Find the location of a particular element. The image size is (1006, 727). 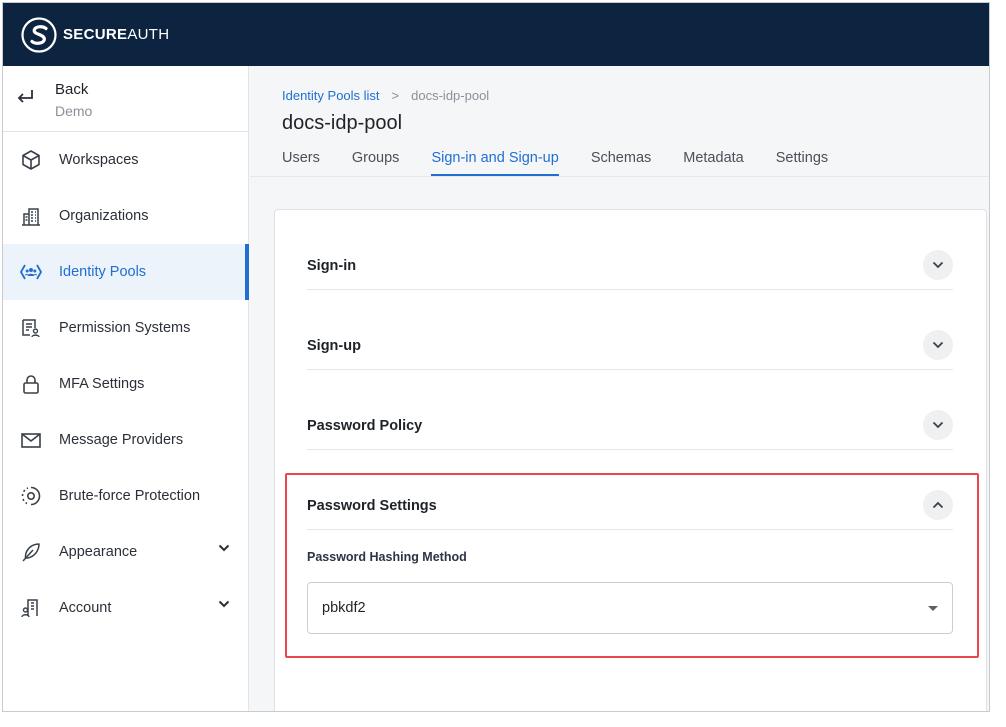

breadcrumb: Identity Pools list > docs-idp-pool is located at coordinates (385, 95).